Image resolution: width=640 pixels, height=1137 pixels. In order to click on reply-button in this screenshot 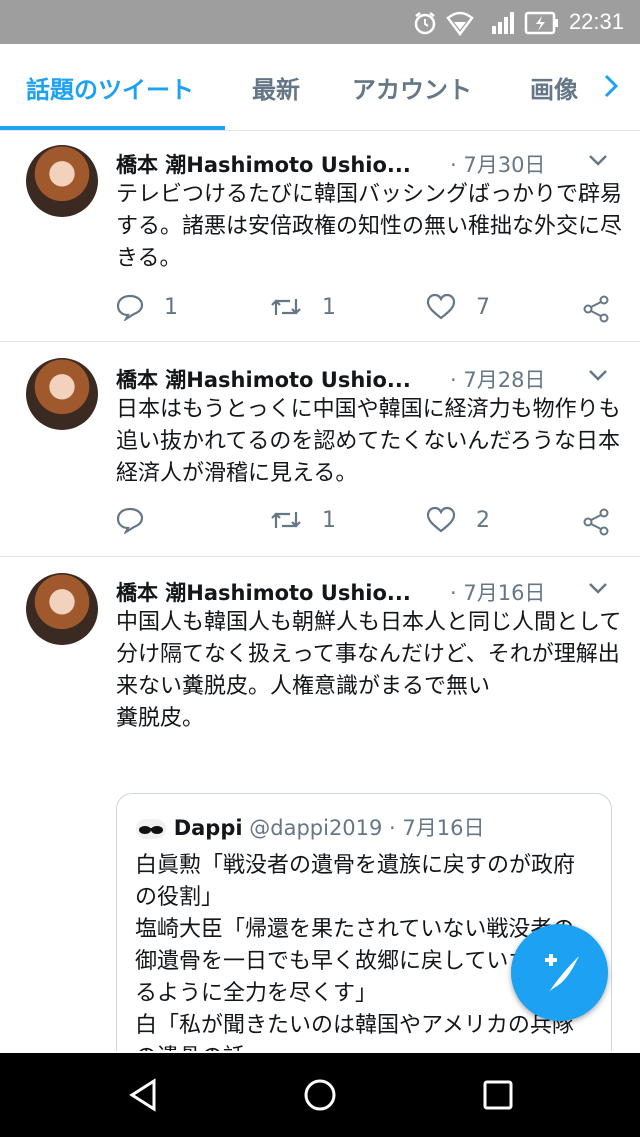, I will do `click(140, 520)`.